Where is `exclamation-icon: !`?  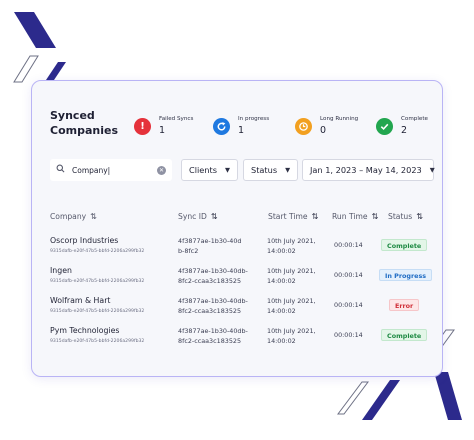 exclamation-icon: ! is located at coordinates (142, 126).